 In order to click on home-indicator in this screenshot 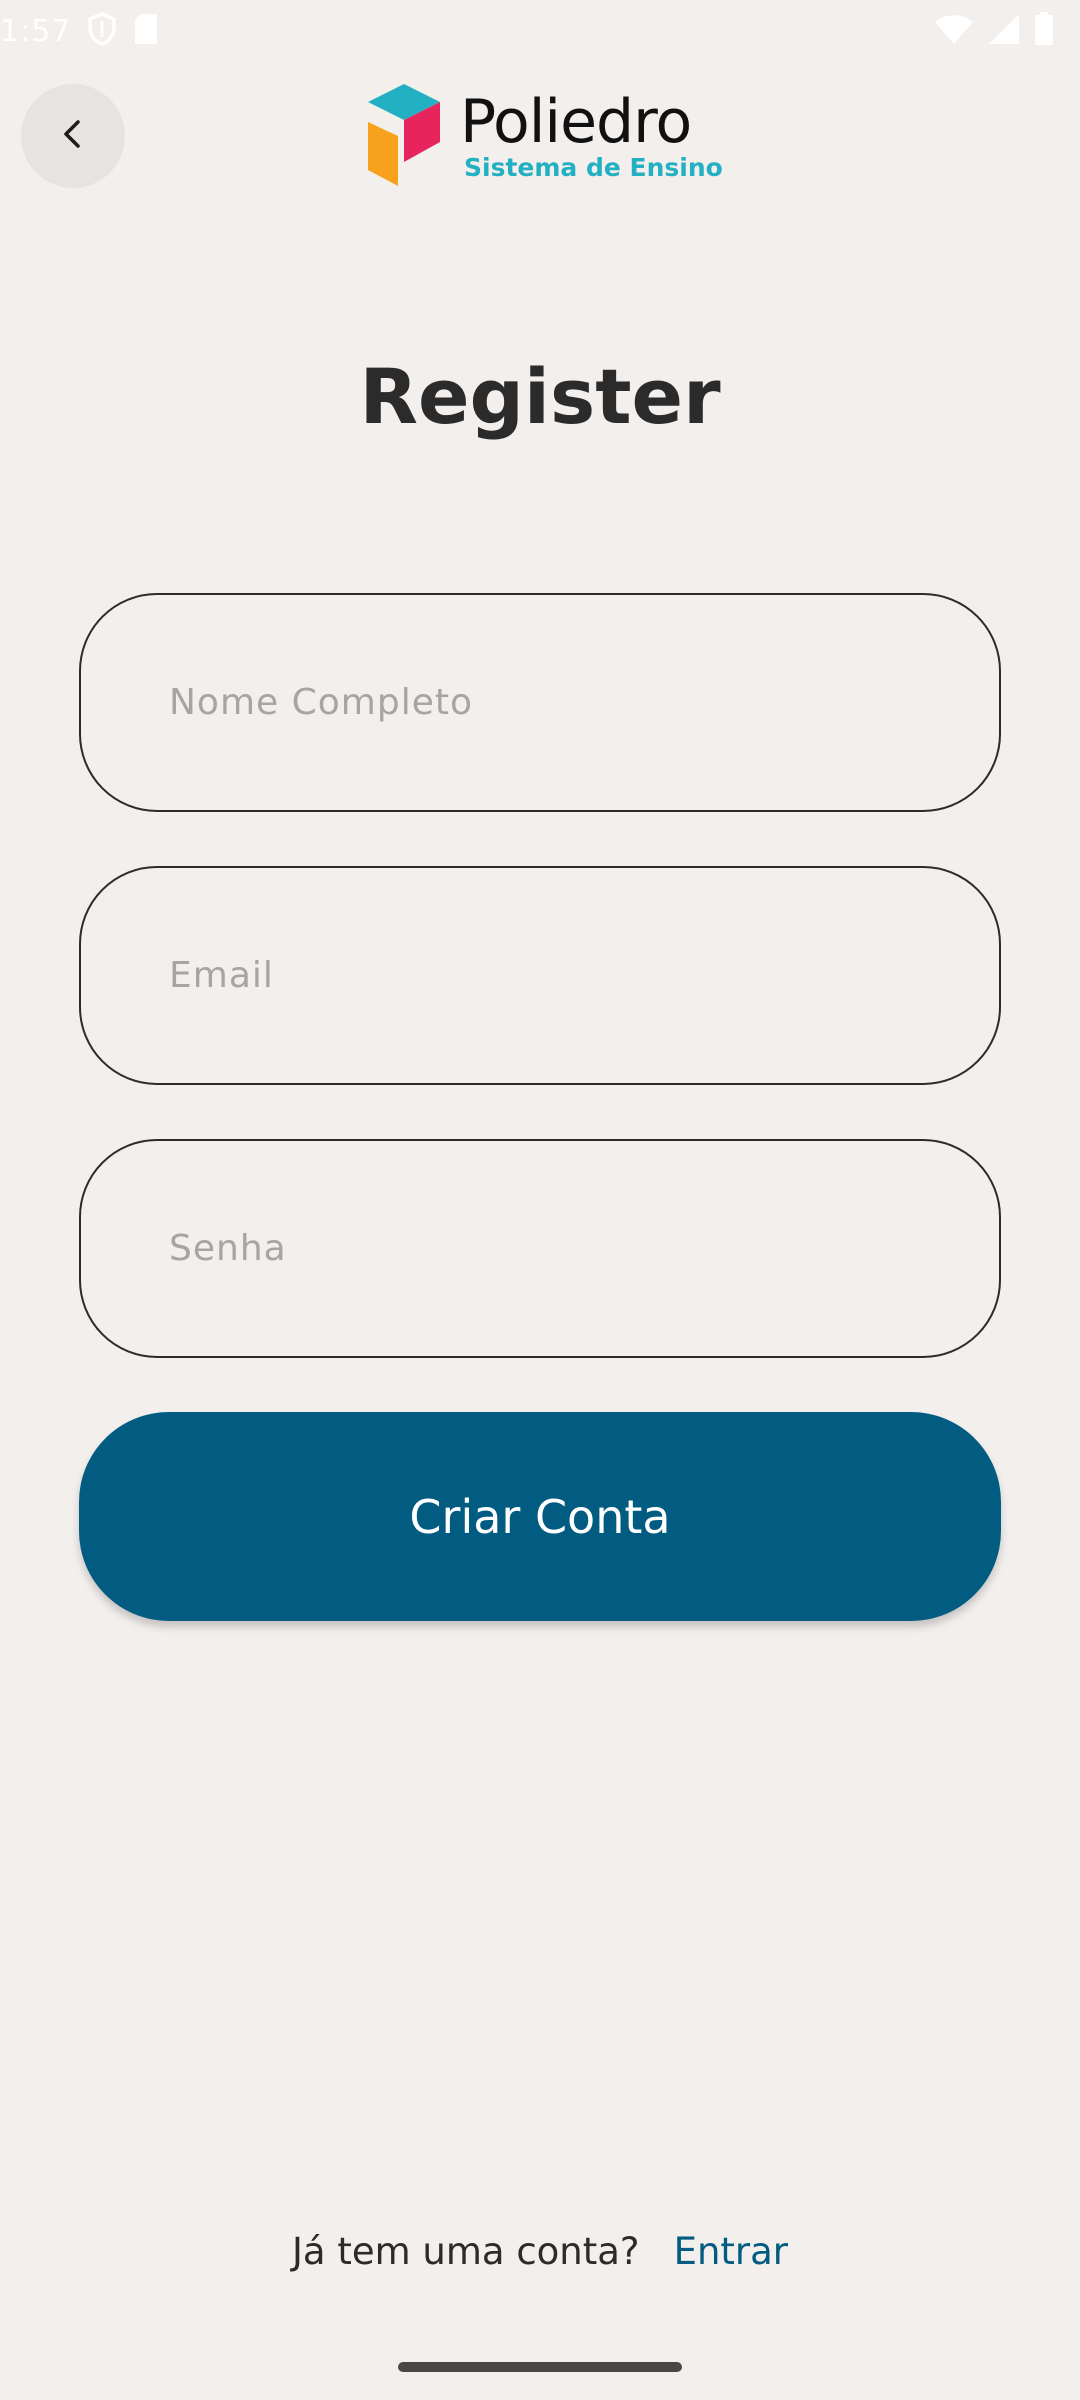, I will do `click(540, 2367)`.